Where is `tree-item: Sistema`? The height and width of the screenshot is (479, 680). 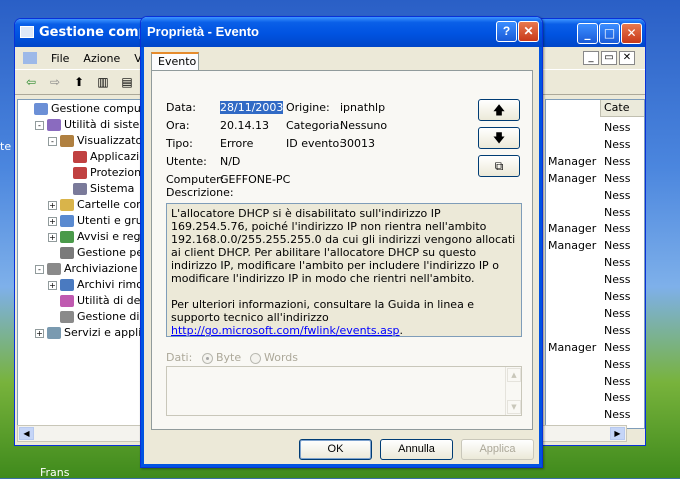
tree-item: Sistema is located at coordinates (97, 189).